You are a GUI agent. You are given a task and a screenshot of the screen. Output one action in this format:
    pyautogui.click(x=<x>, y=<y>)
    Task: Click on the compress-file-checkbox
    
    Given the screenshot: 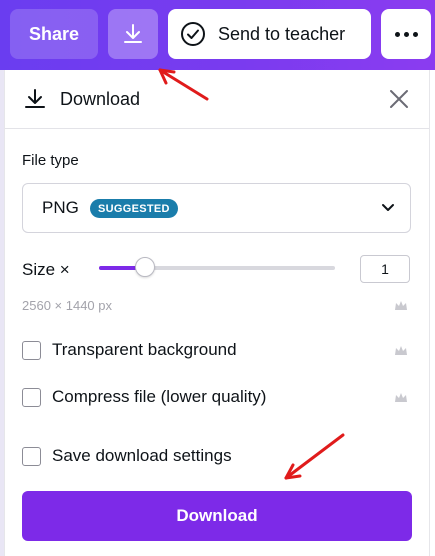 What is the action you would take?
    pyautogui.click(x=31, y=397)
    